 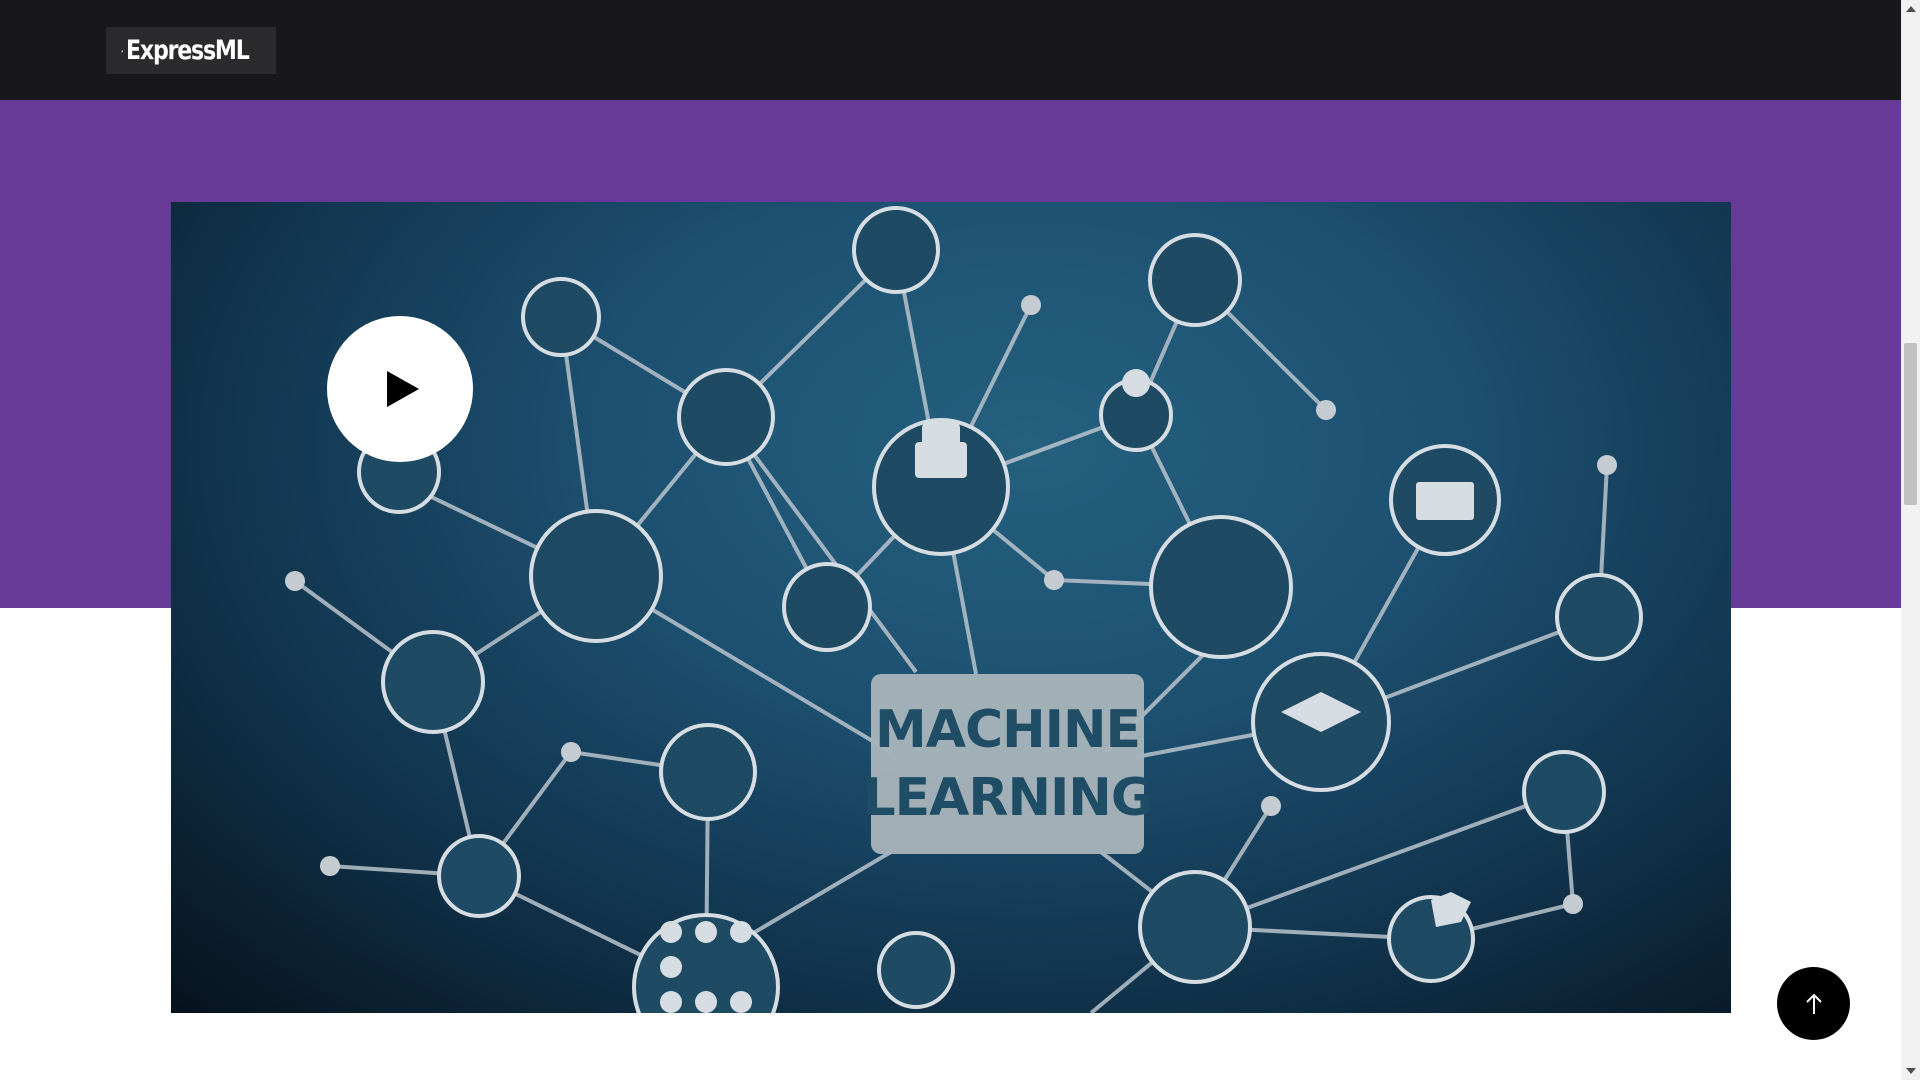 What do you see at coordinates (188, 50) in the screenshot?
I see `logo-text: ExpressML` at bounding box center [188, 50].